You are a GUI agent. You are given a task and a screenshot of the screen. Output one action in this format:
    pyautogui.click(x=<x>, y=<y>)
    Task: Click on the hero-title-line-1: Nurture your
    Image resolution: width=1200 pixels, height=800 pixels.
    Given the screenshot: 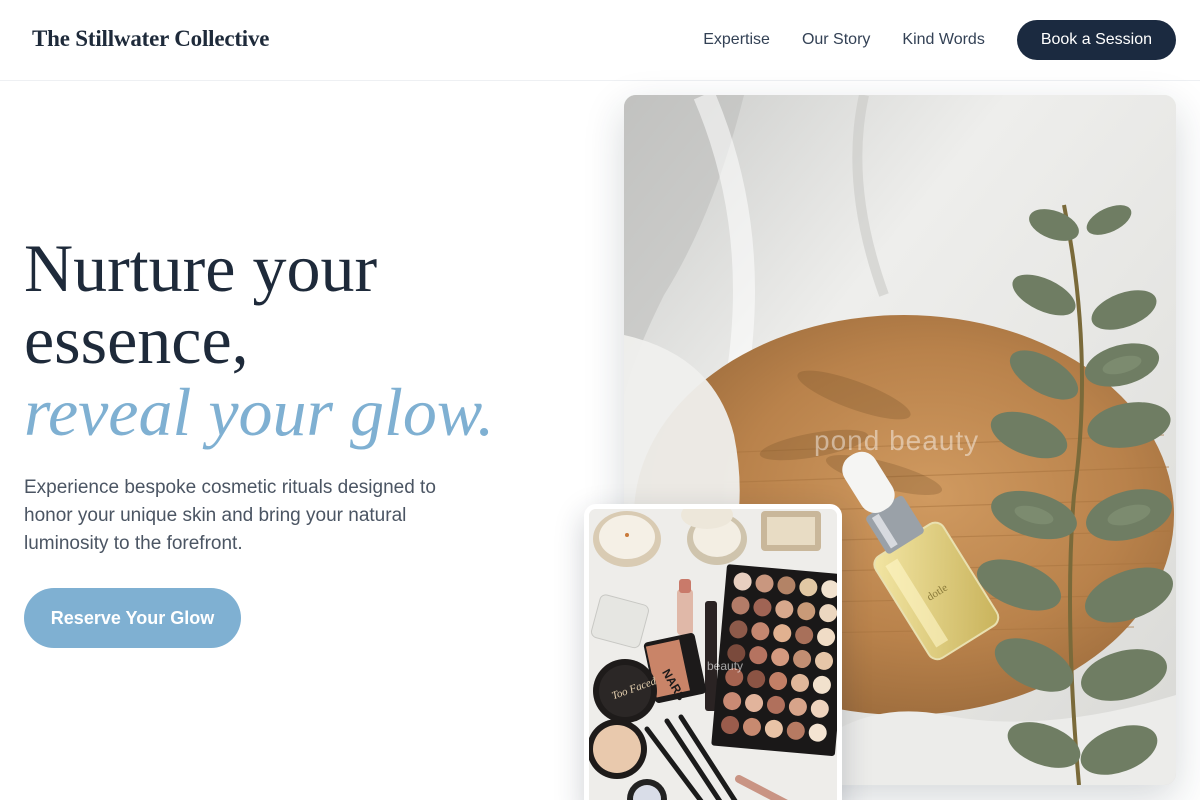 What is the action you would take?
    pyautogui.click(x=201, y=268)
    